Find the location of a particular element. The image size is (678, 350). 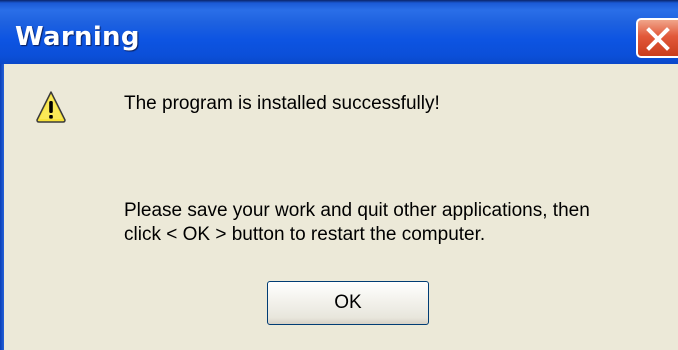

ok-button: OK is located at coordinates (348, 303).